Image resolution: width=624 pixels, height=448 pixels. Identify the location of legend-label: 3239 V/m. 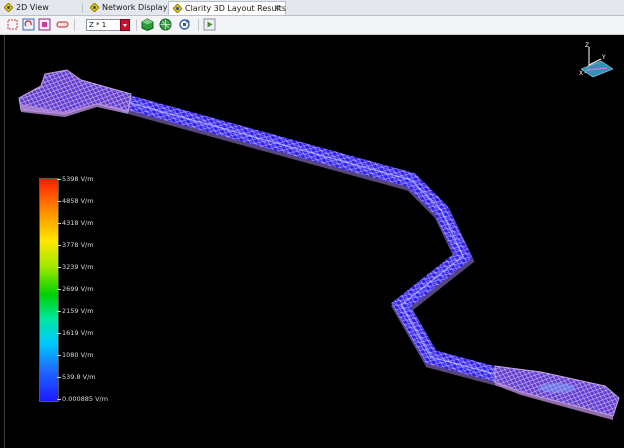
(78, 267).